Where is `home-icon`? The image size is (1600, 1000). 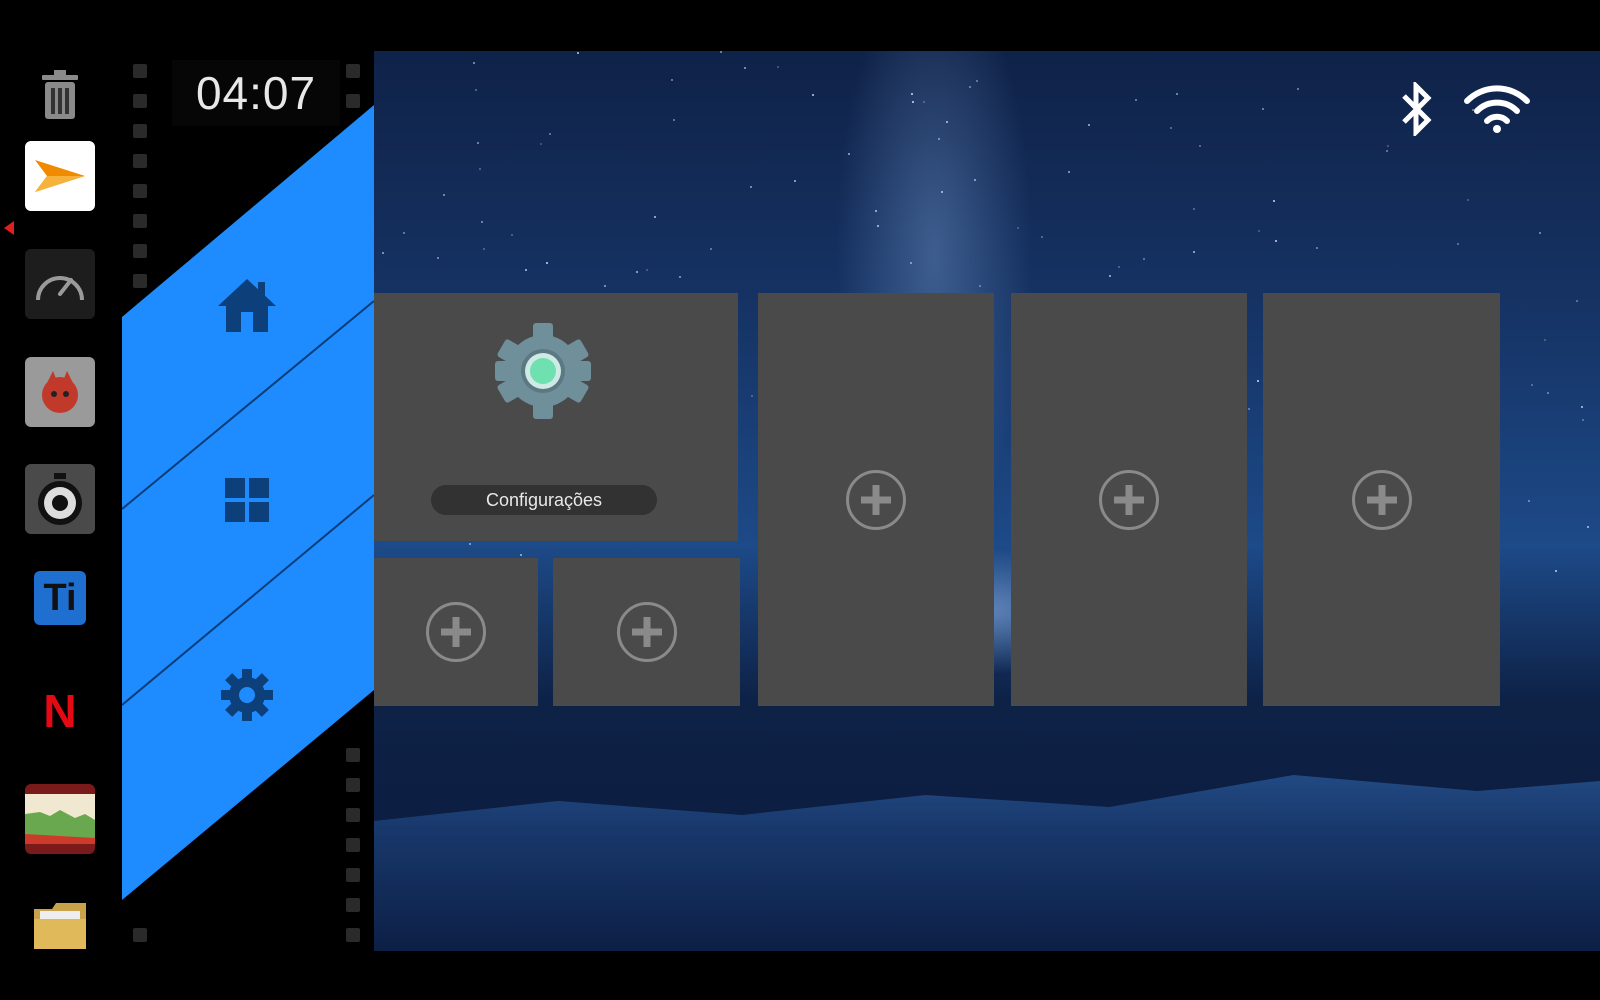 home-icon is located at coordinates (247, 305).